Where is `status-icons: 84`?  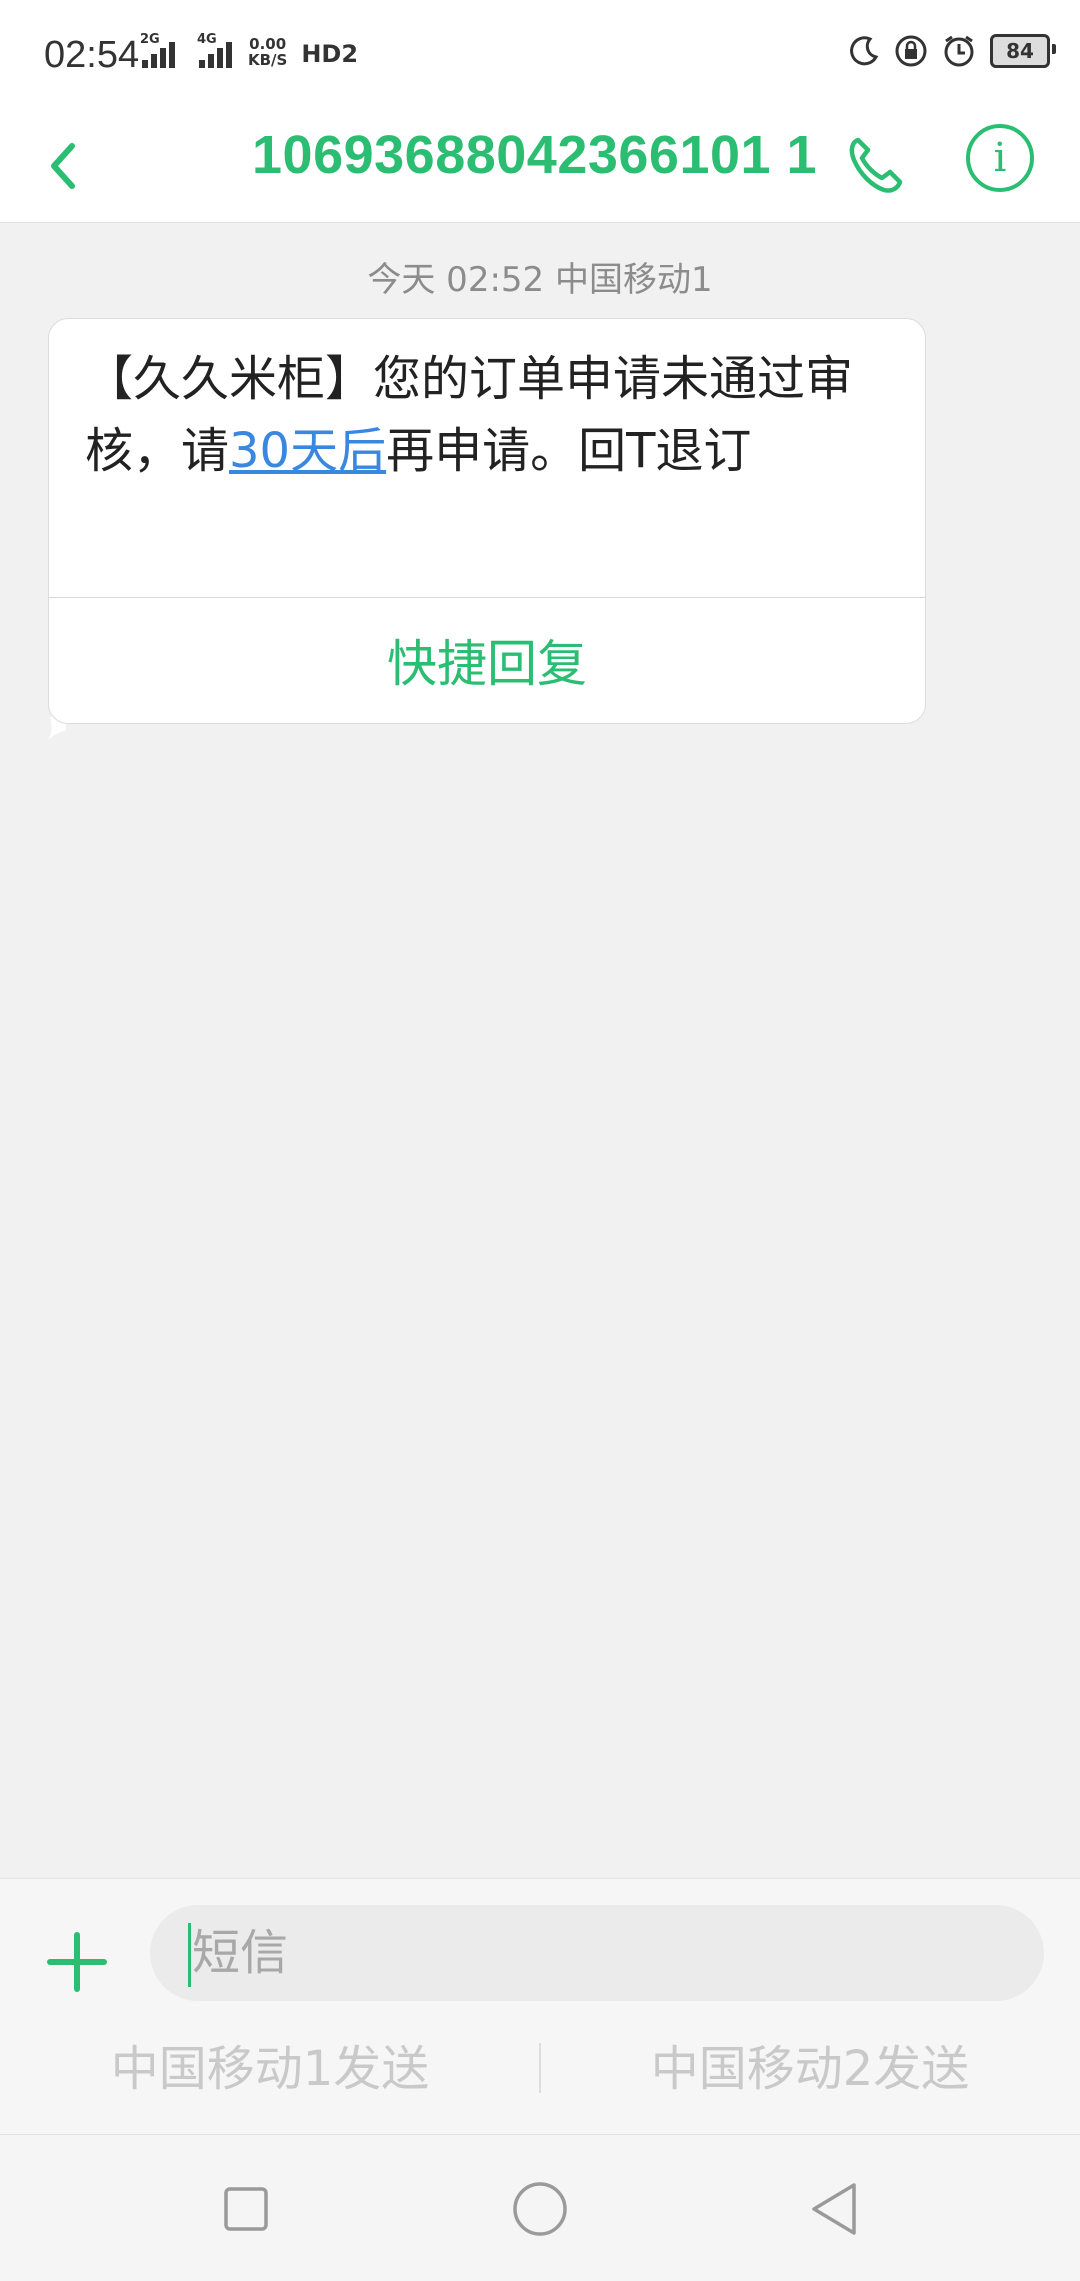
status-icons: 84 is located at coordinates (952, 51).